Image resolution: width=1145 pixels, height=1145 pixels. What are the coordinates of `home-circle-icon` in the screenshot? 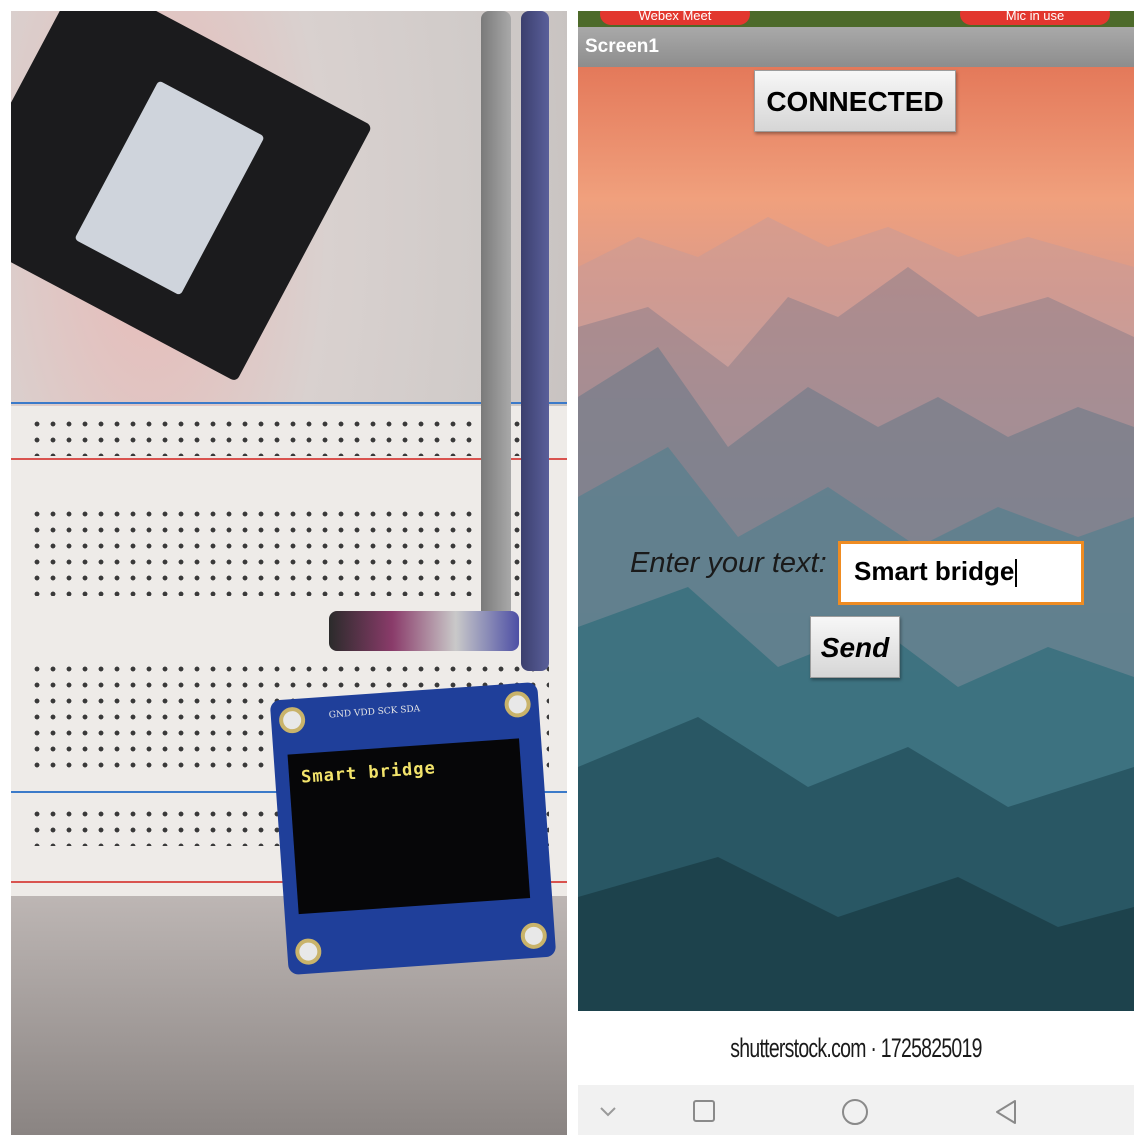 It's located at (855, 1112).